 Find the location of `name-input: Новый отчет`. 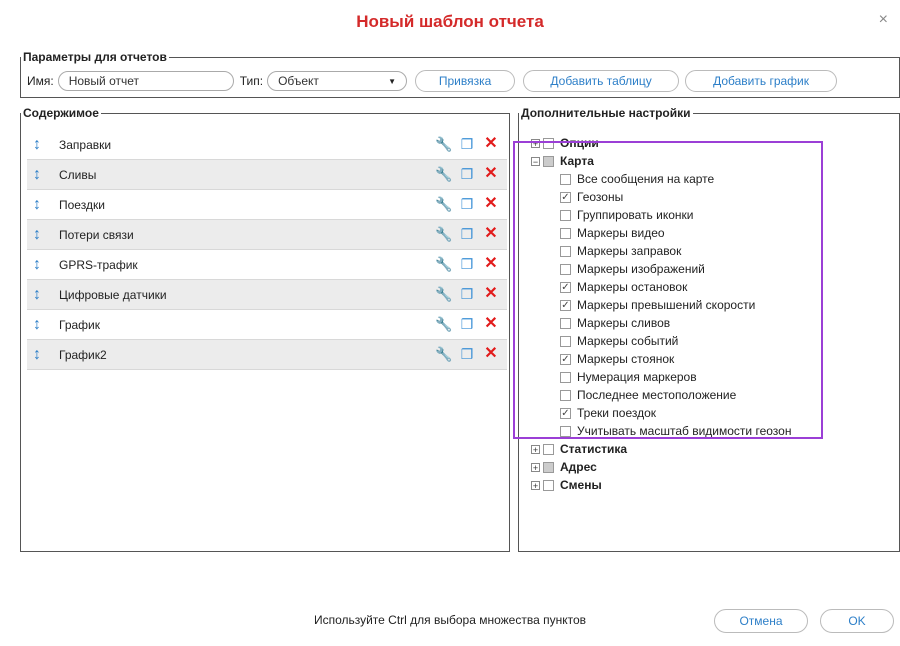

name-input: Новый отчет is located at coordinates (145, 81).